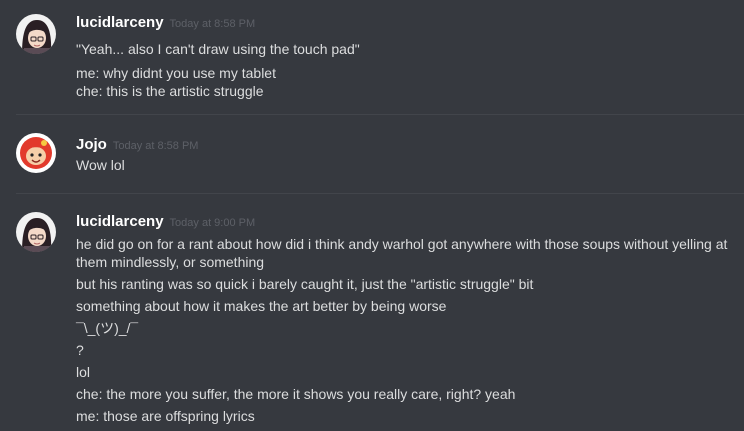 This screenshot has height=431, width=744. I want to click on username: Jojo, so click(91, 144).